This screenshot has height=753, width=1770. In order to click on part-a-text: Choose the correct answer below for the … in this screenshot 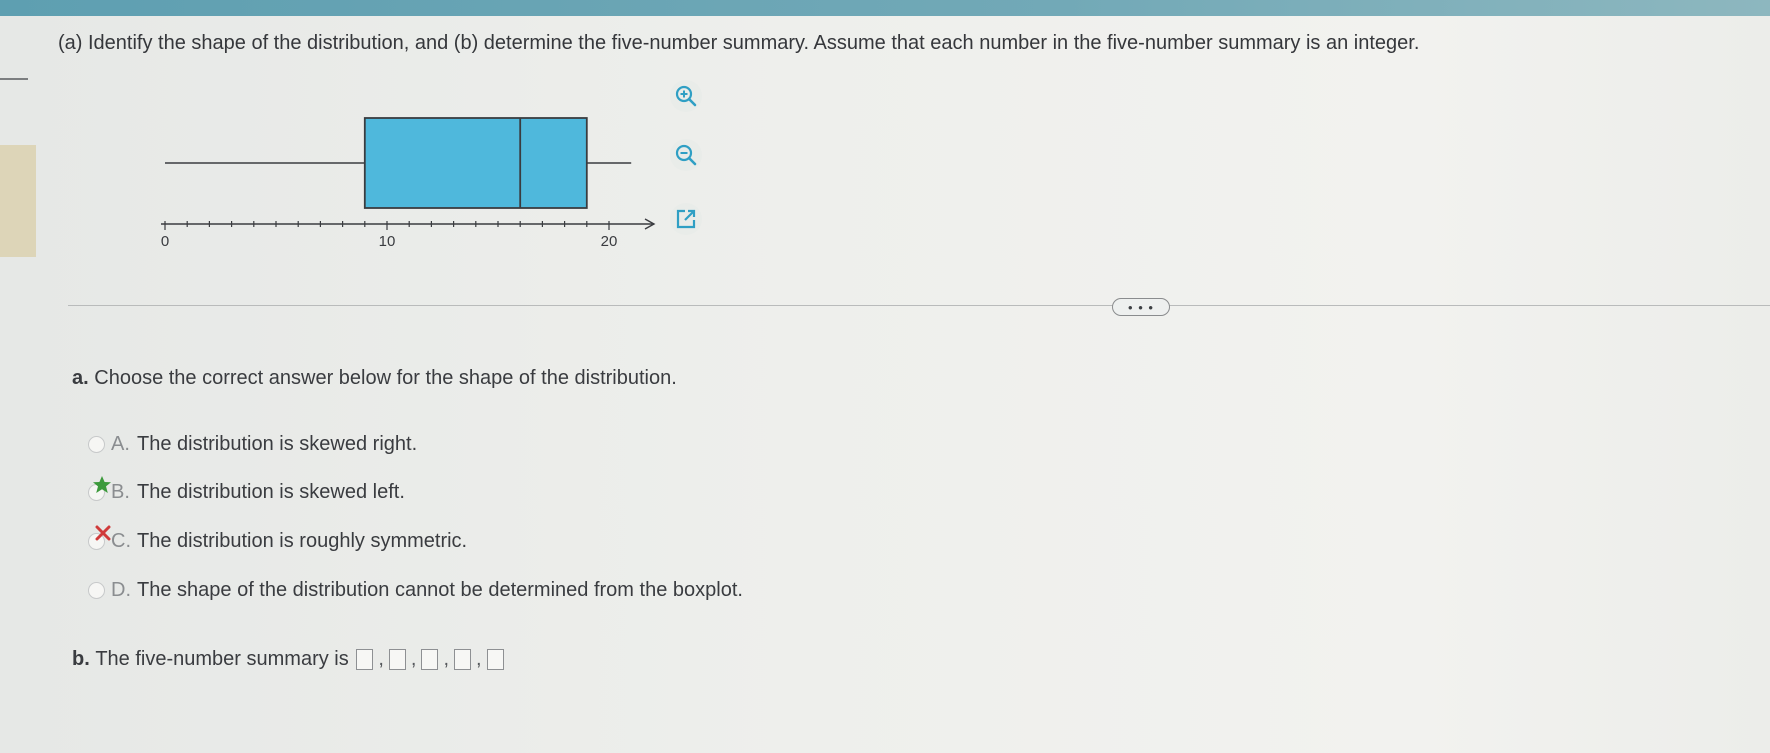, I will do `click(385, 378)`.